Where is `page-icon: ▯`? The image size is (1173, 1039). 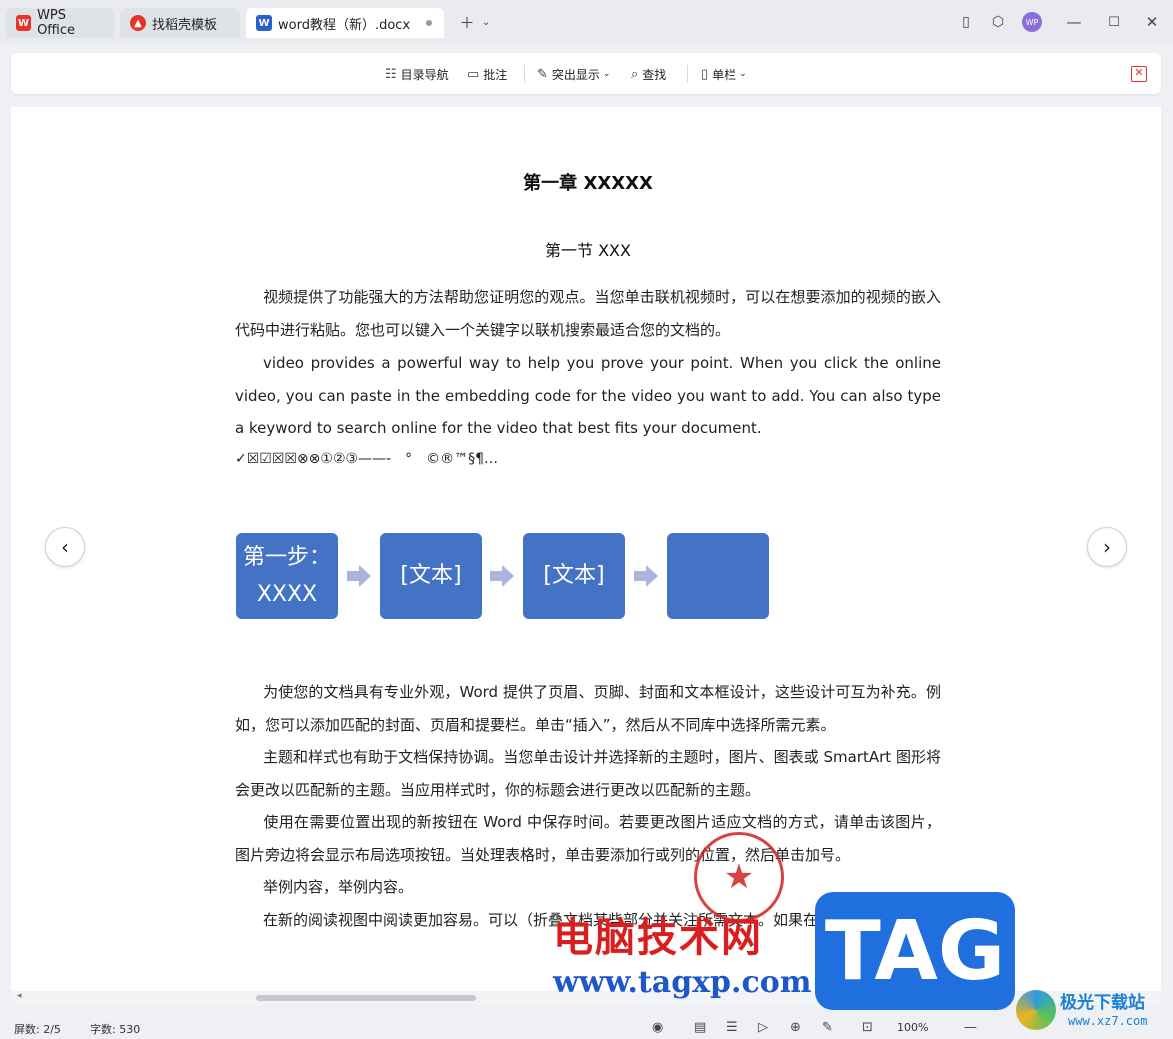 page-icon: ▯ is located at coordinates (705, 74).